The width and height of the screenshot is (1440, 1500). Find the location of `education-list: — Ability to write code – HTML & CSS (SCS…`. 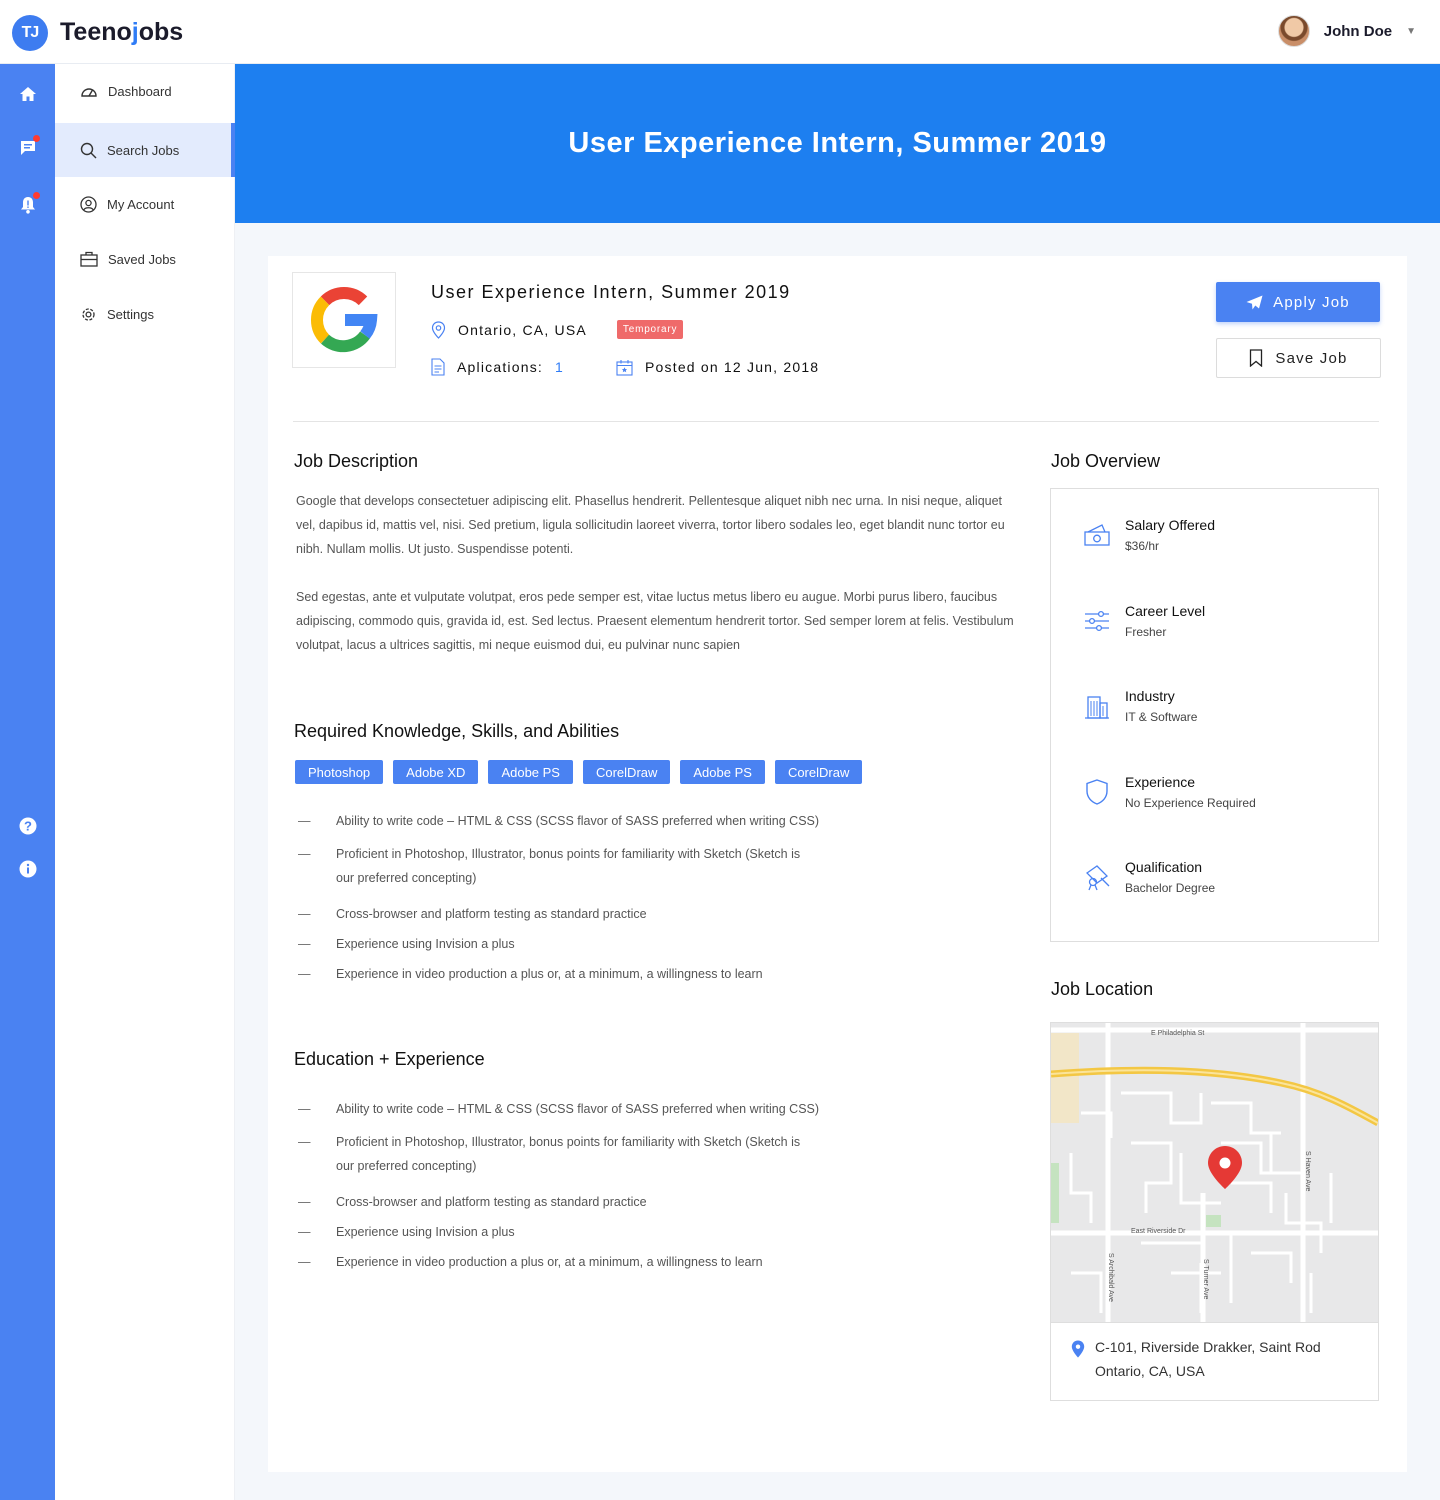

education-list: — Ability to write code – HTML & CSS (SCS… is located at coordinates (658, 1185).